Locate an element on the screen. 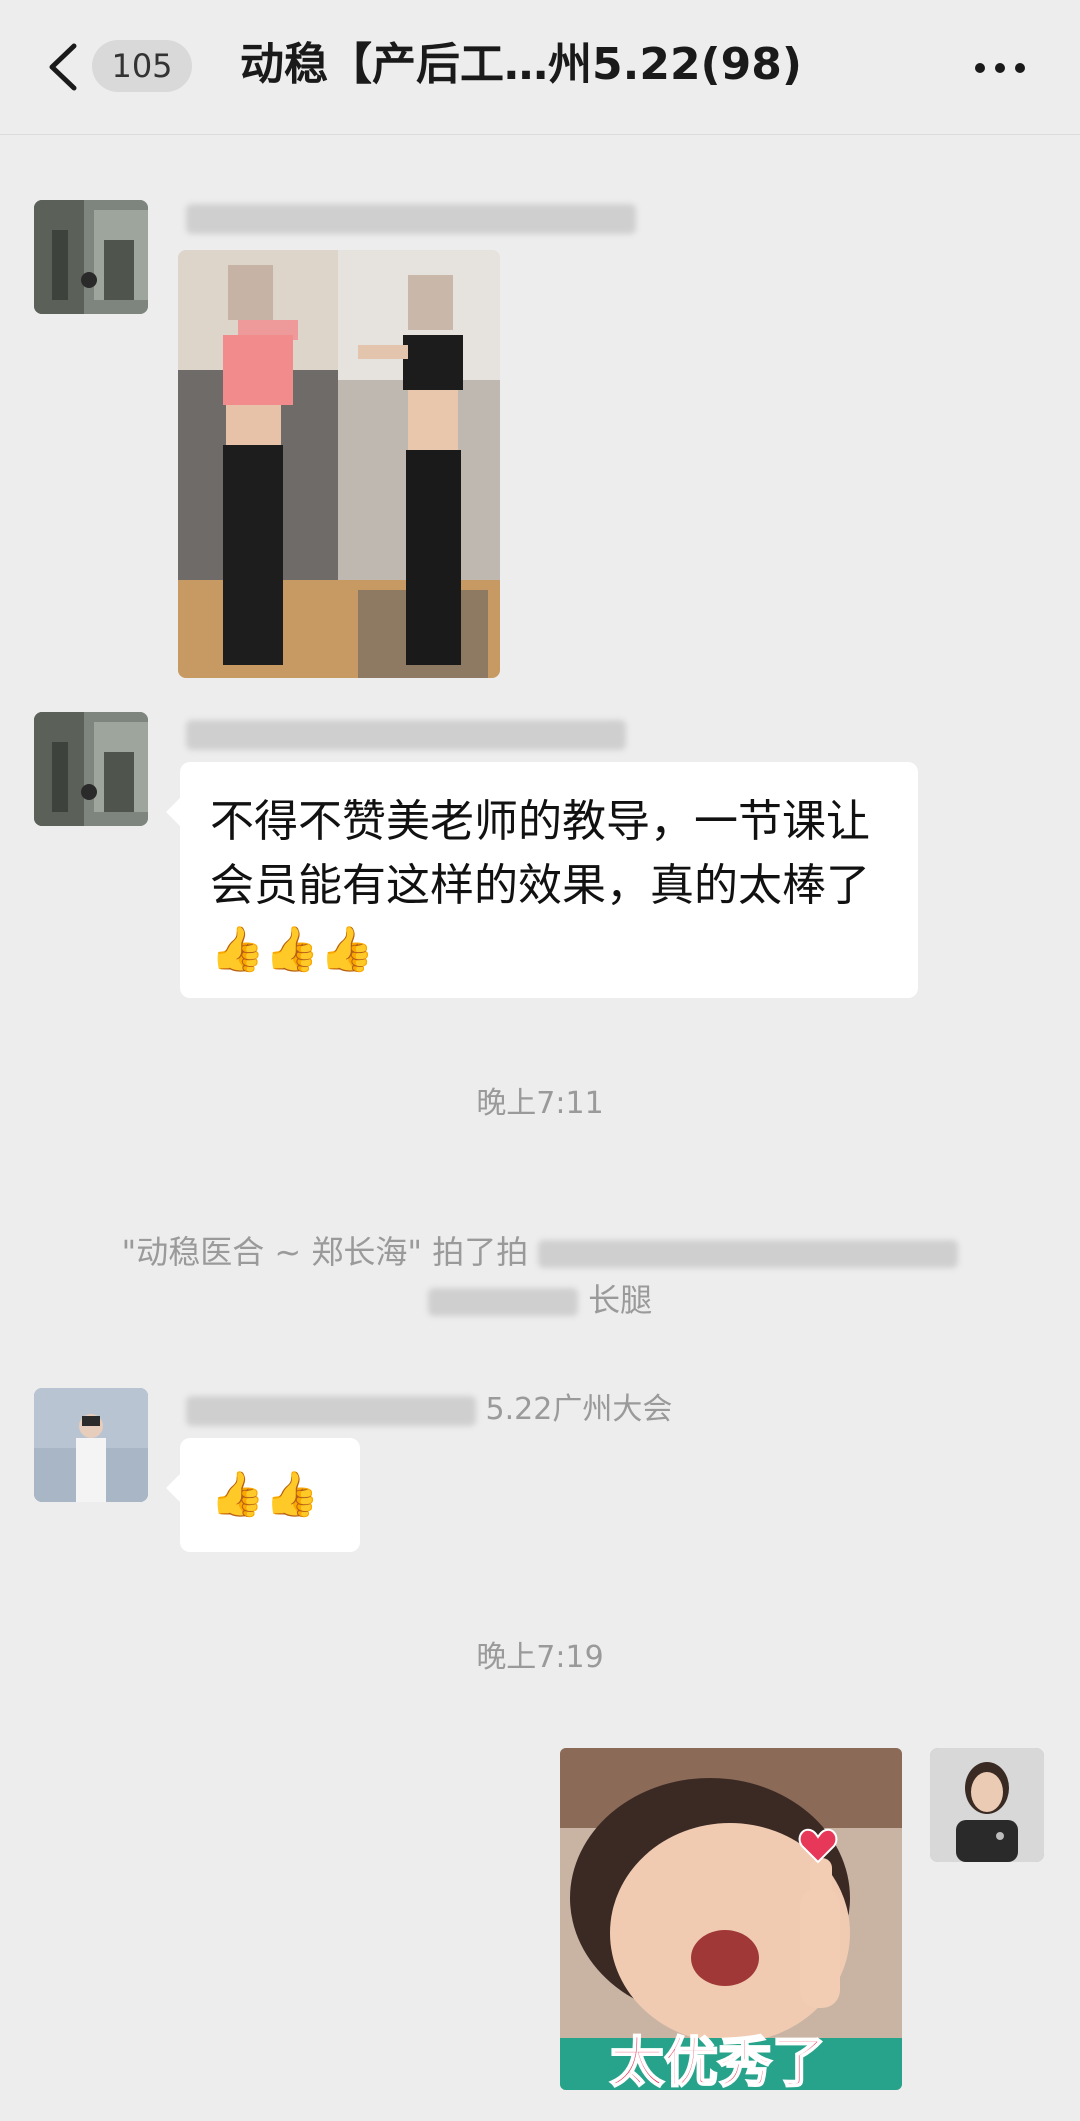 This screenshot has width=1080, height=2121. timestamp: 晚上7:11 is located at coordinates (540, 1103).